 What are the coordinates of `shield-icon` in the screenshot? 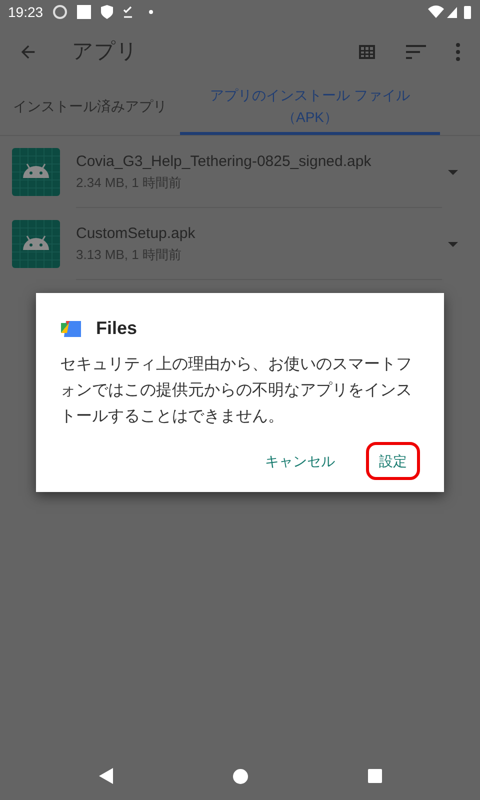 It's located at (107, 12).